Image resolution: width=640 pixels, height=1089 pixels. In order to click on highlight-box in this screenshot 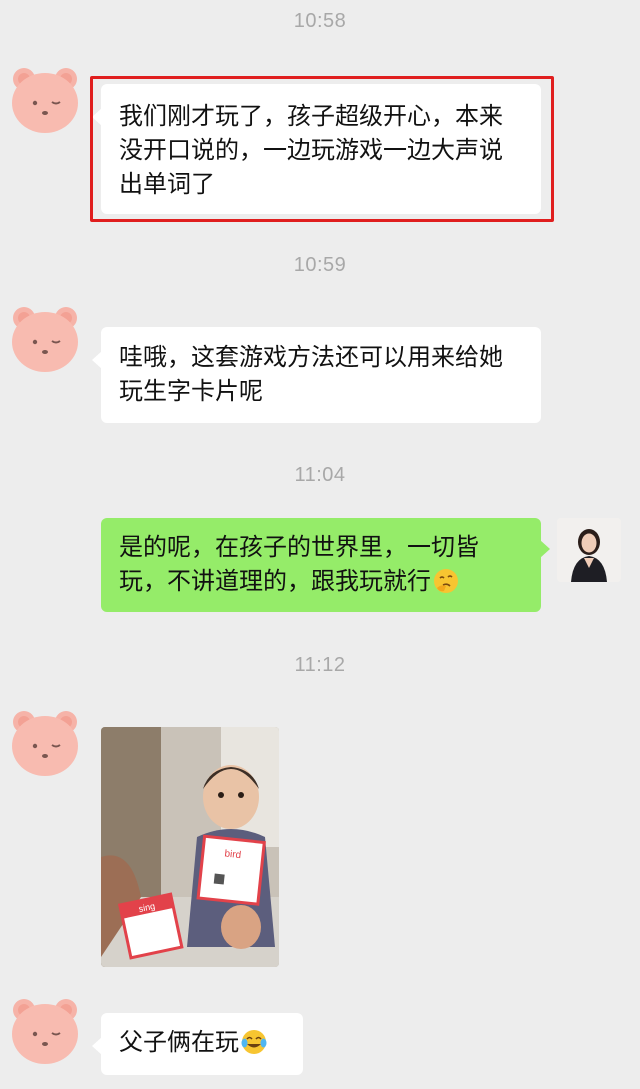, I will do `click(322, 149)`.